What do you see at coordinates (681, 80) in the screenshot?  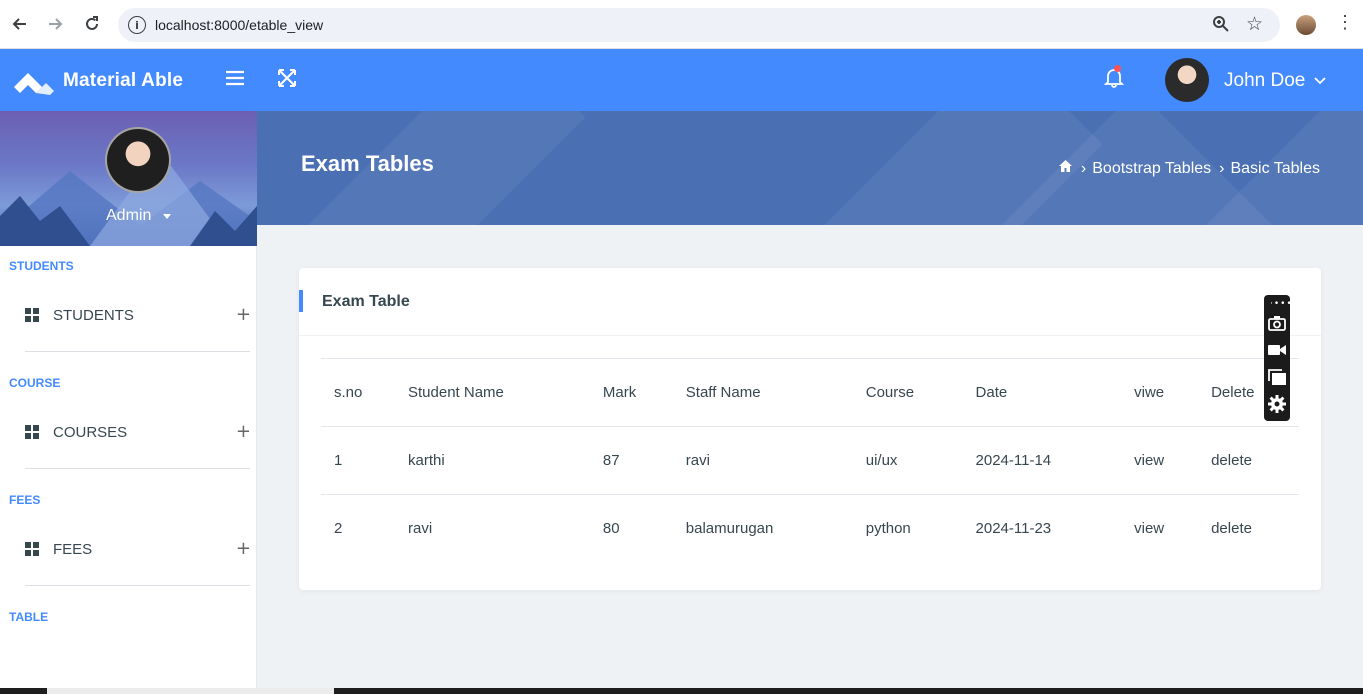 I see `app-header: Material Able John Doe` at bounding box center [681, 80].